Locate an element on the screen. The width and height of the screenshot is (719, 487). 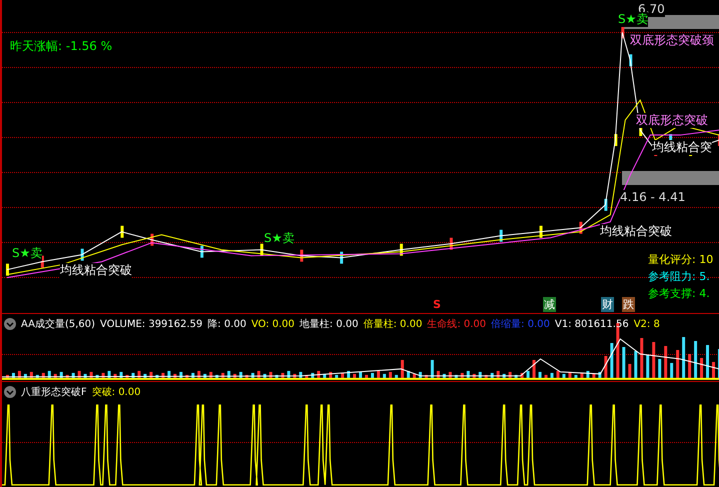
stat-label: 参考支撑: 4. is located at coordinates (679, 293).